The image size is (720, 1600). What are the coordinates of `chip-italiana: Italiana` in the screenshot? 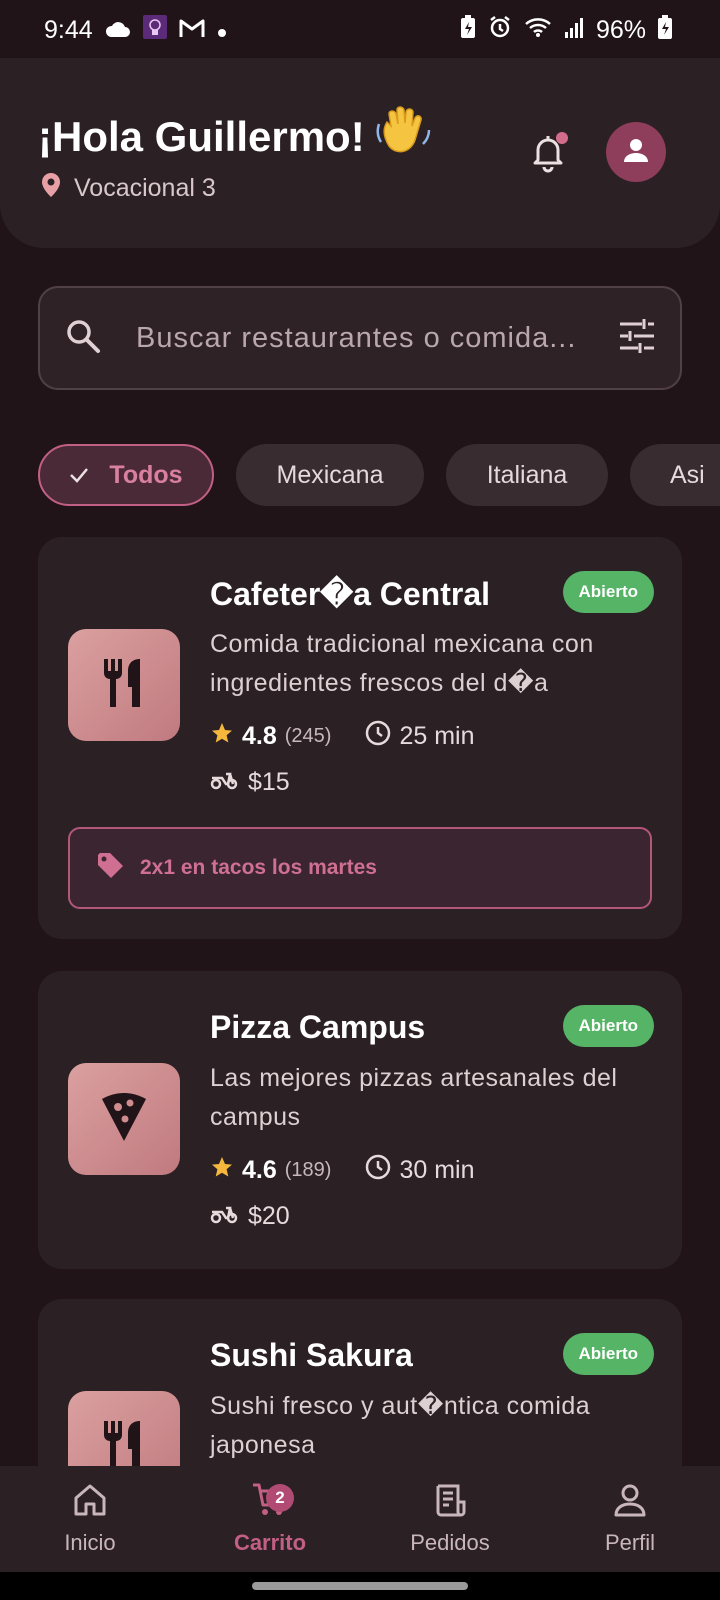 It's located at (527, 475).